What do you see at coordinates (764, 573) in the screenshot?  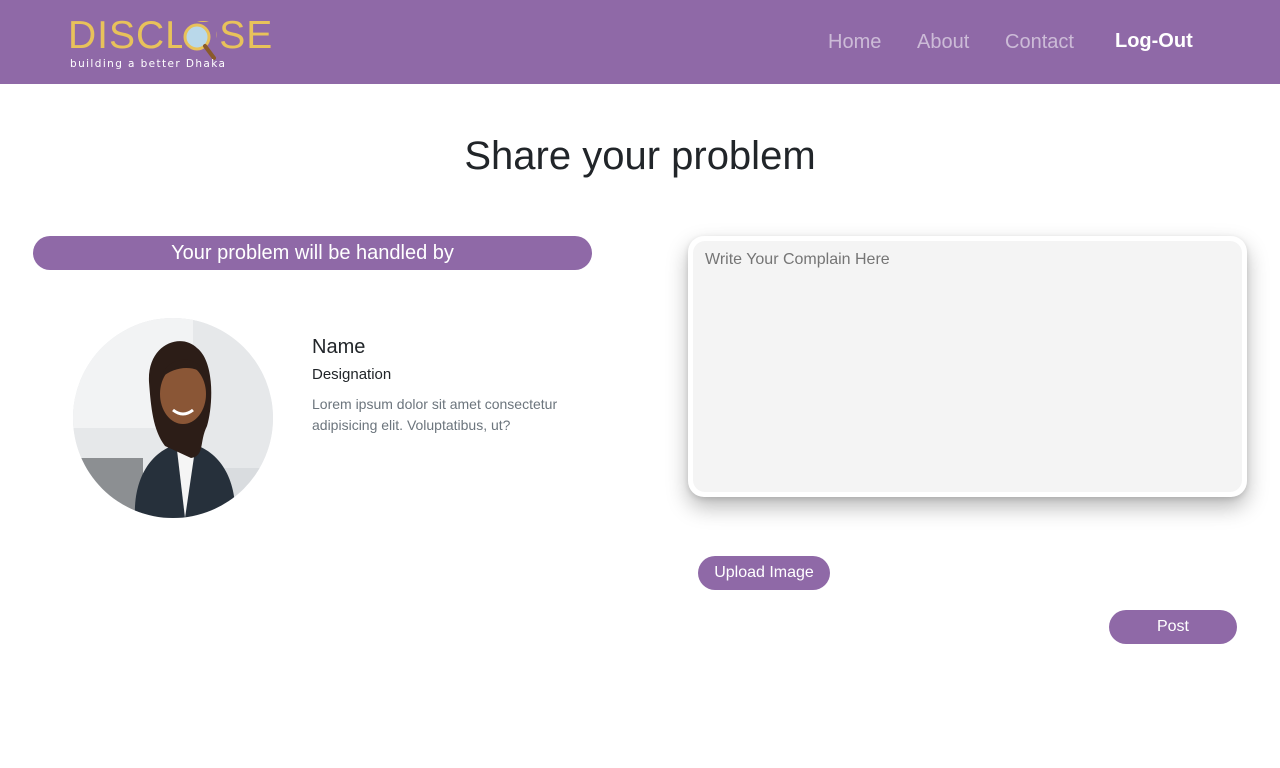 I see `upload-image-button: Upload Image` at bounding box center [764, 573].